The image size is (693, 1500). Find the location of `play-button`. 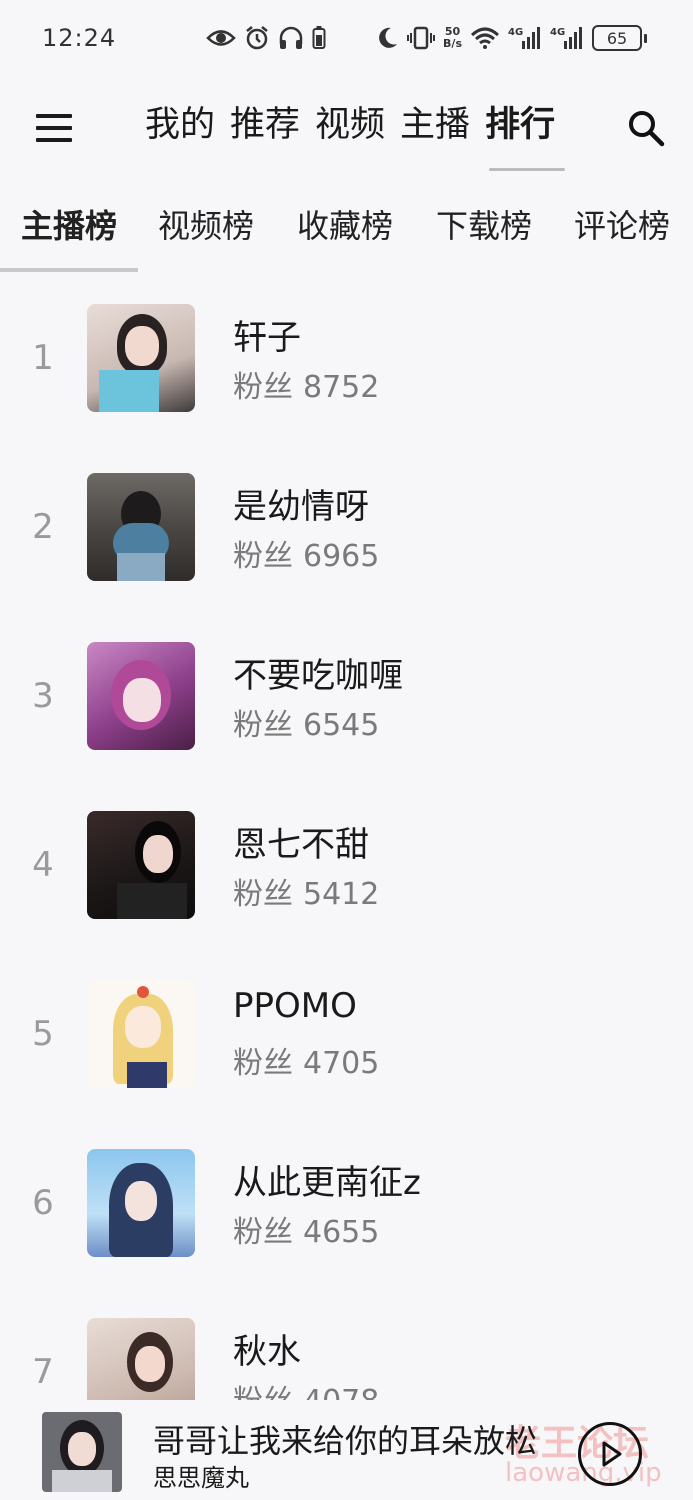

play-button is located at coordinates (610, 1454).